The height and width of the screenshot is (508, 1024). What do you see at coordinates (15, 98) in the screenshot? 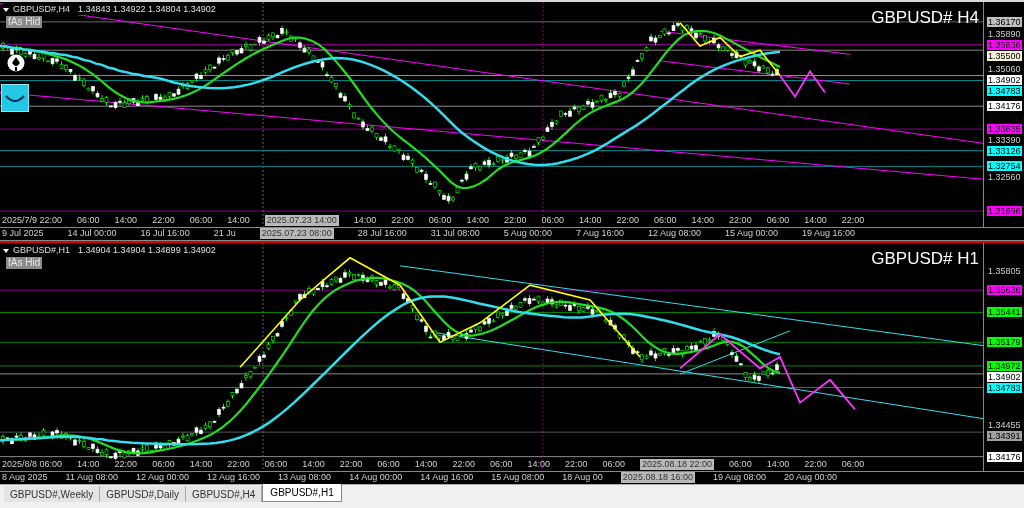
I see `curve-tool-icon` at bounding box center [15, 98].